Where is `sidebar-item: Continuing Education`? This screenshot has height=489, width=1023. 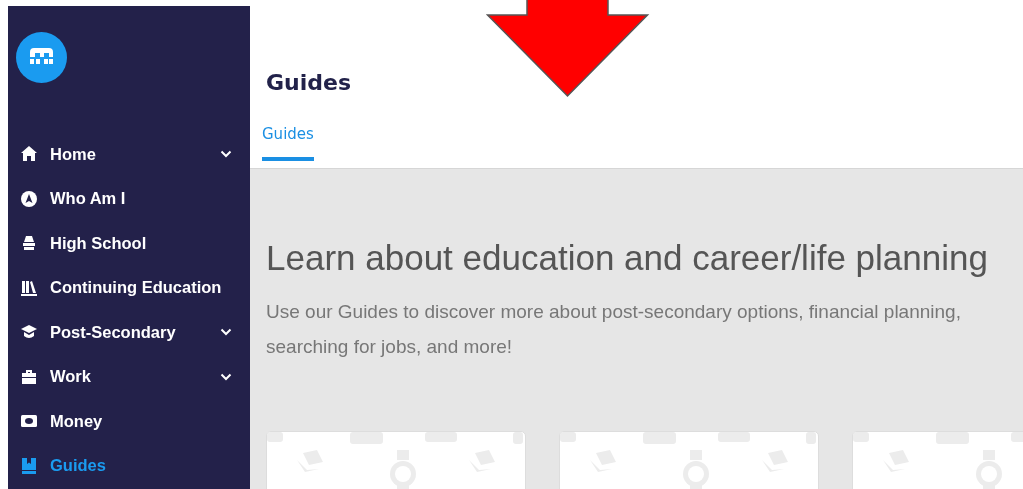 sidebar-item: Continuing Education is located at coordinates (133, 287).